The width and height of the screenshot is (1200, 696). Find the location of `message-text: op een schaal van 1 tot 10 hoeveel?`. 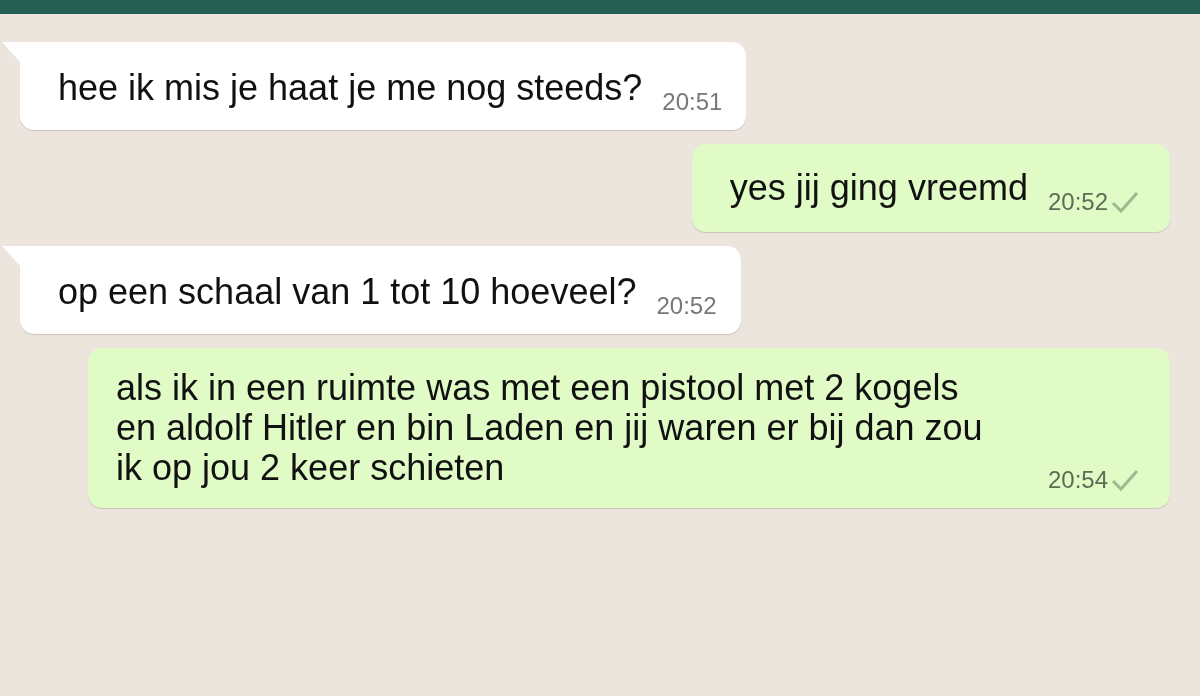

message-text: op een schaal van 1 tot 10 hoeveel? is located at coordinates (347, 292).